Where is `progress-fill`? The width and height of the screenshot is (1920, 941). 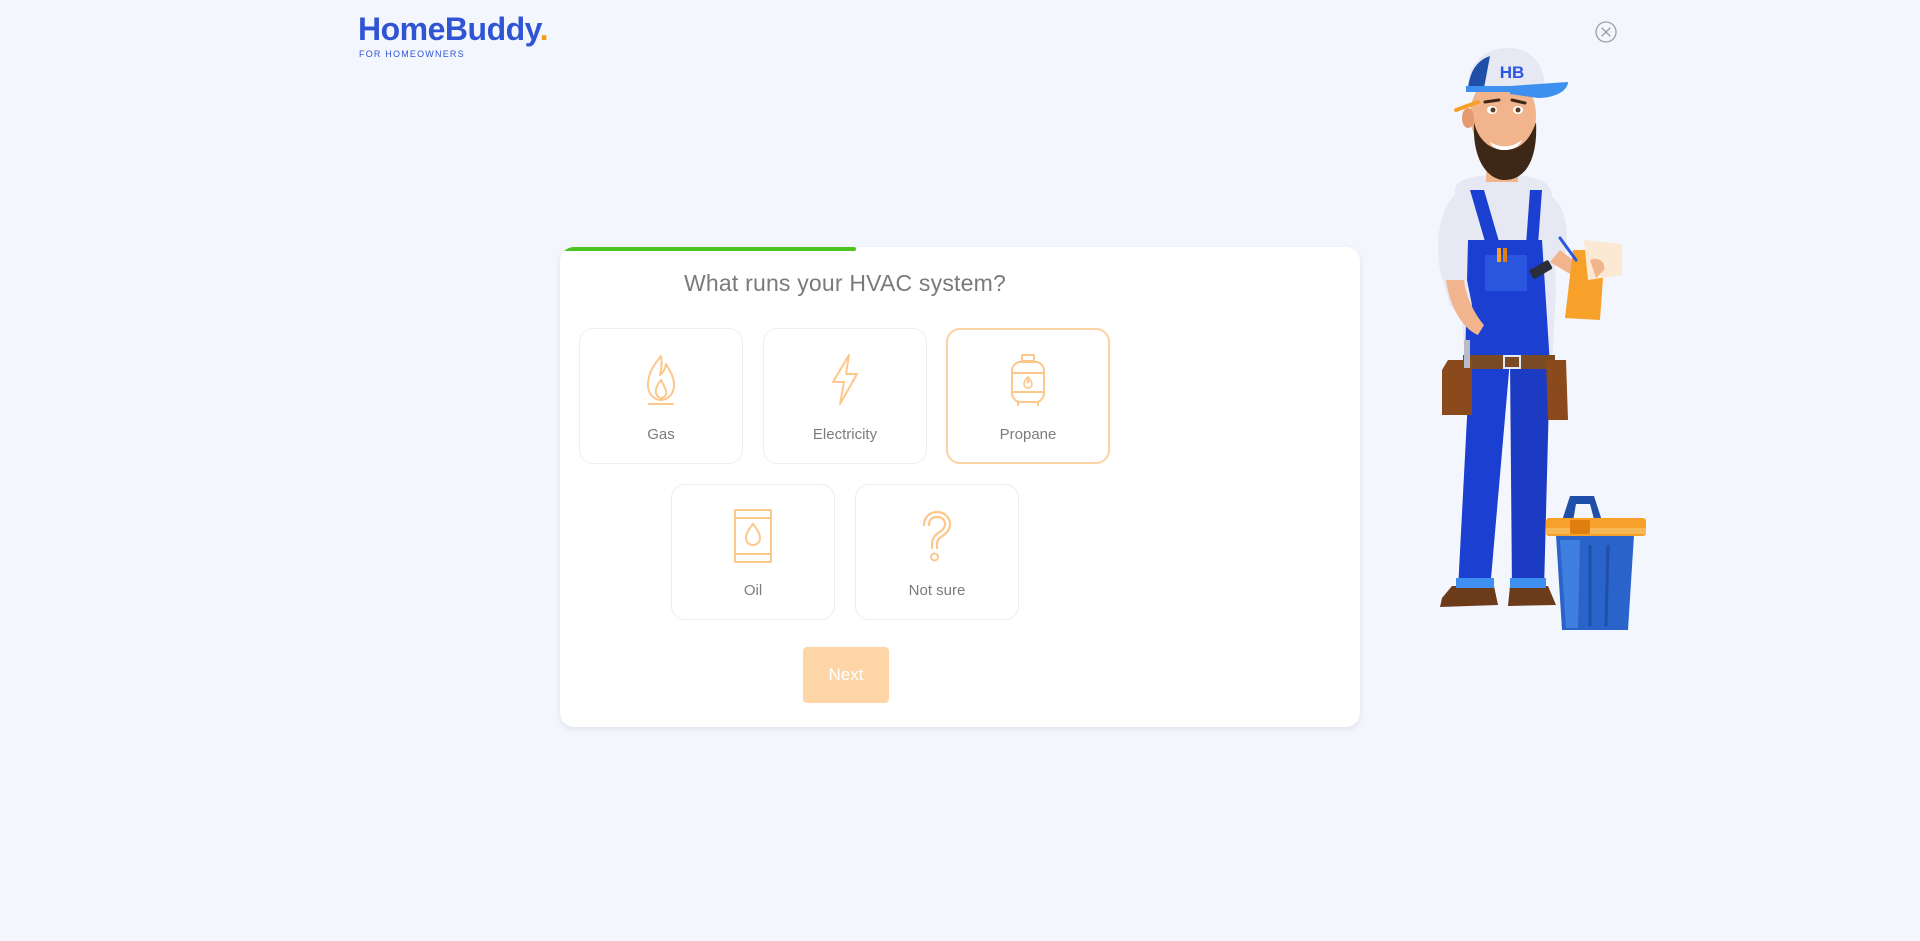 progress-fill is located at coordinates (708, 249).